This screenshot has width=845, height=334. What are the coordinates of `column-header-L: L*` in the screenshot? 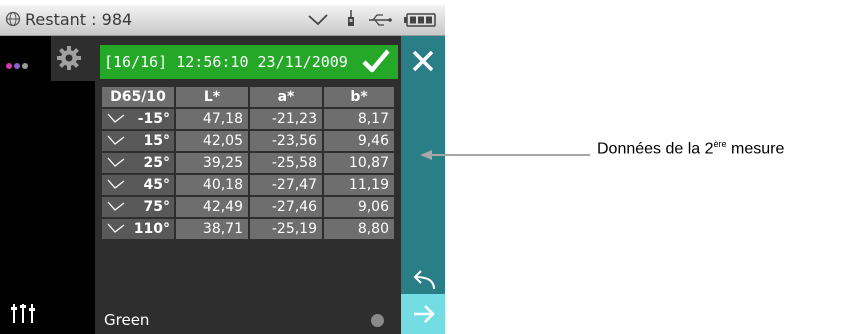 It's located at (212, 97).